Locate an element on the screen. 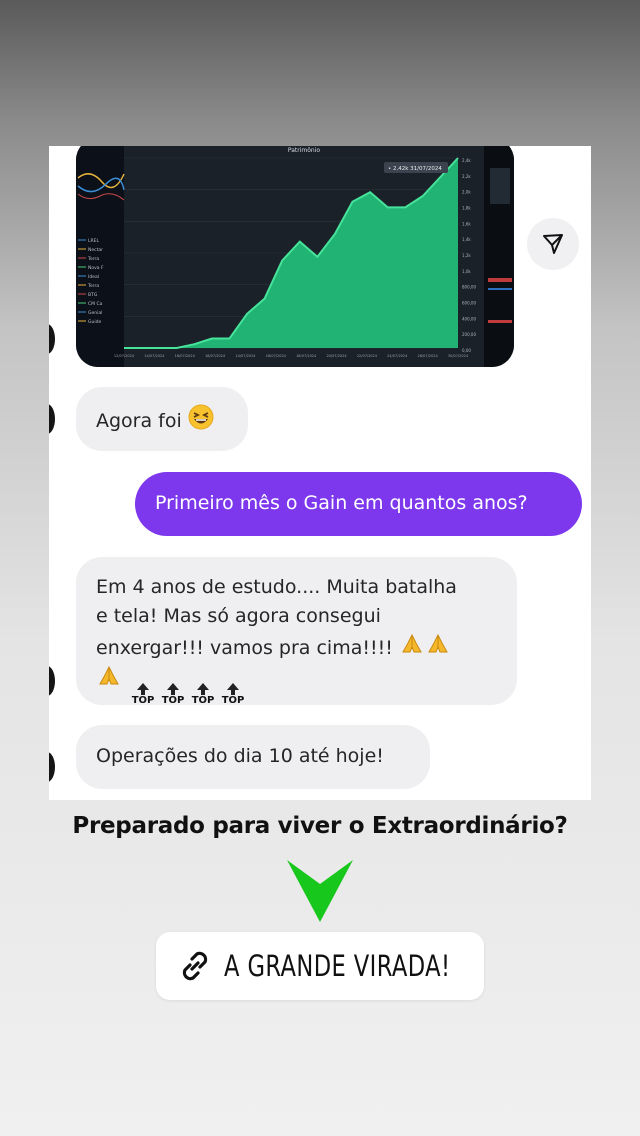 Image resolution: width=640 pixels, height=1136 pixels. chart-legend-item: Genial is located at coordinates (95, 313).